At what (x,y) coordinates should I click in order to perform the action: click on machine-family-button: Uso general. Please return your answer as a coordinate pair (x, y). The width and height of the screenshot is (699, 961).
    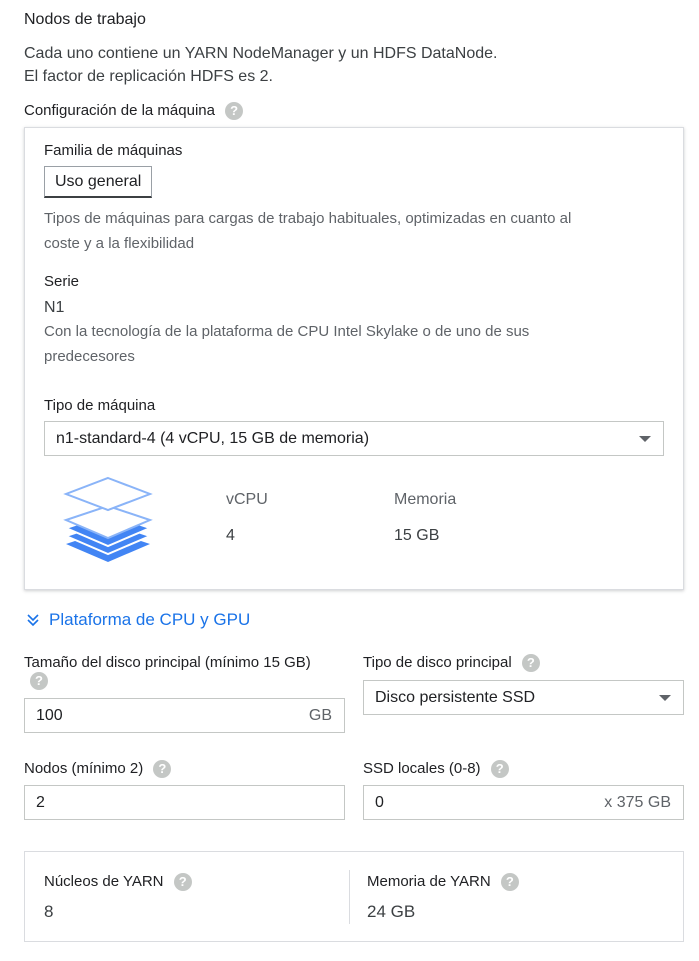
    Looking at the image, I should click on (98, 182).